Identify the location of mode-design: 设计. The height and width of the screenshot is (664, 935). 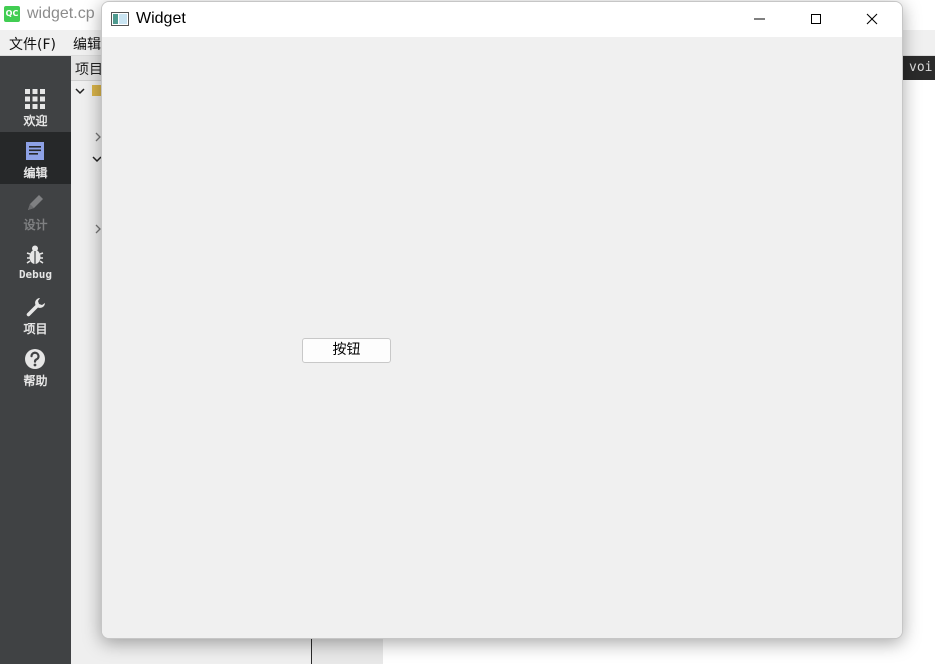
(35, 210).